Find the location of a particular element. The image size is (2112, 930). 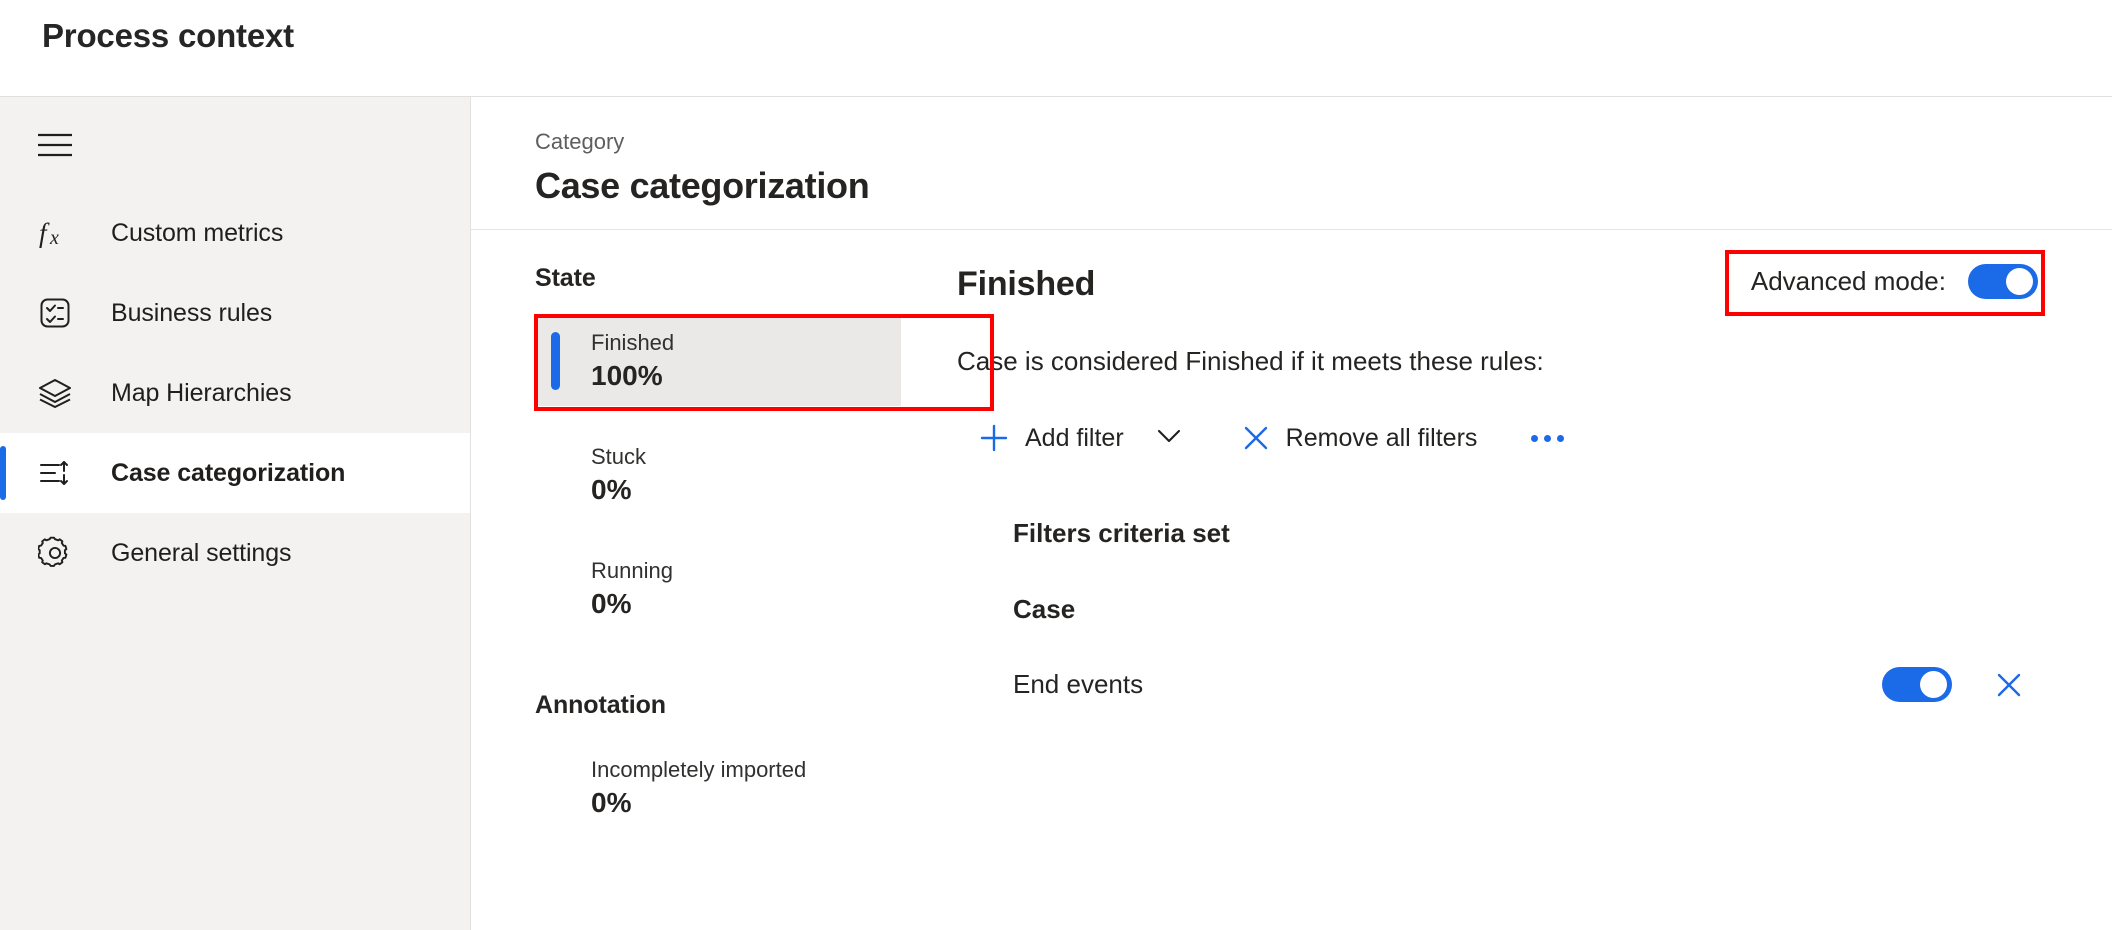

sidebar-menu-row is located at coordinates (235, 145).